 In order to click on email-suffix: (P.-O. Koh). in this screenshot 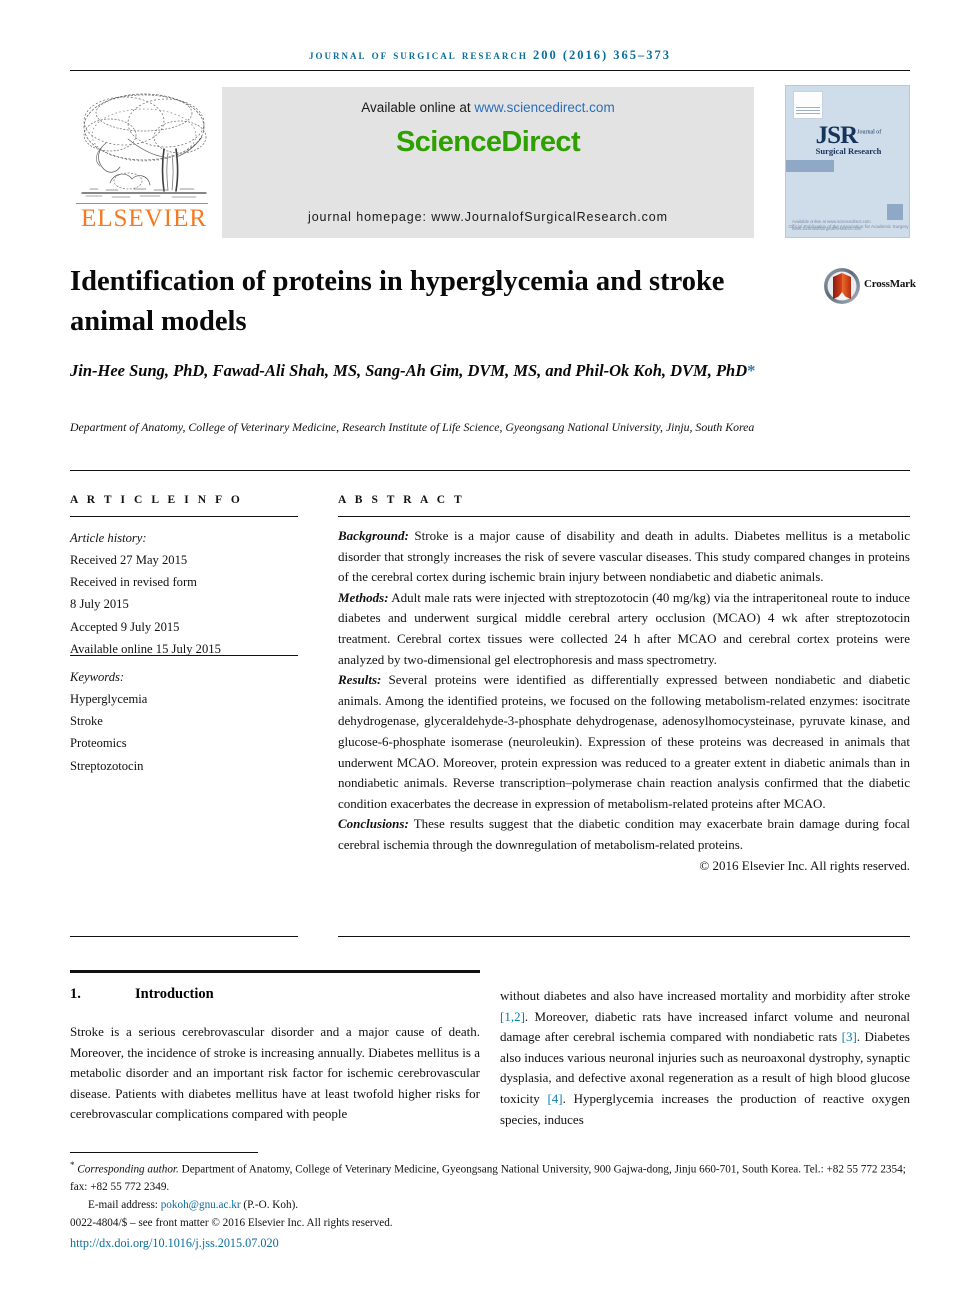, I will do `click(269, 1205)`.